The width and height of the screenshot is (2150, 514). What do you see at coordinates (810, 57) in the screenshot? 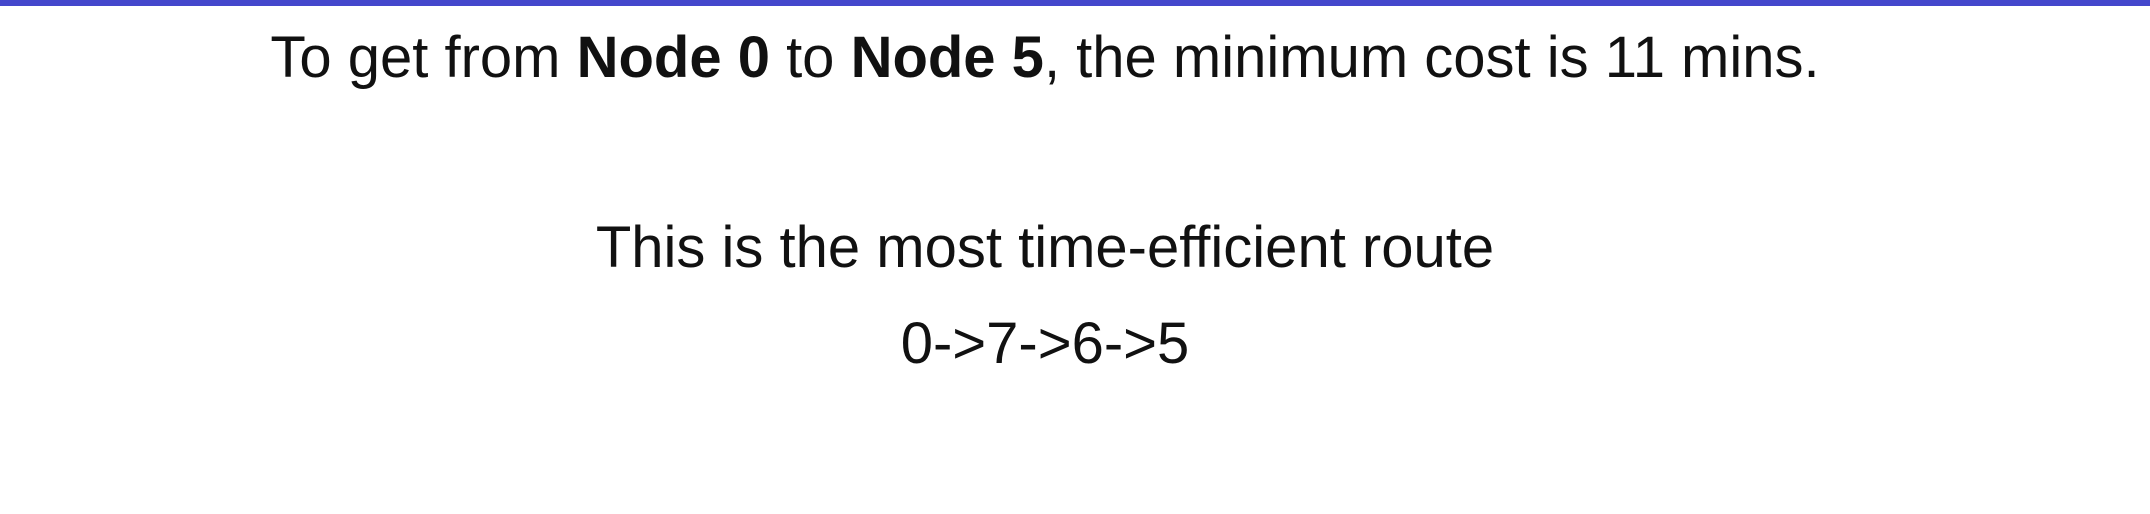
I see `result-connector: to` at bounding box center [810, 57].